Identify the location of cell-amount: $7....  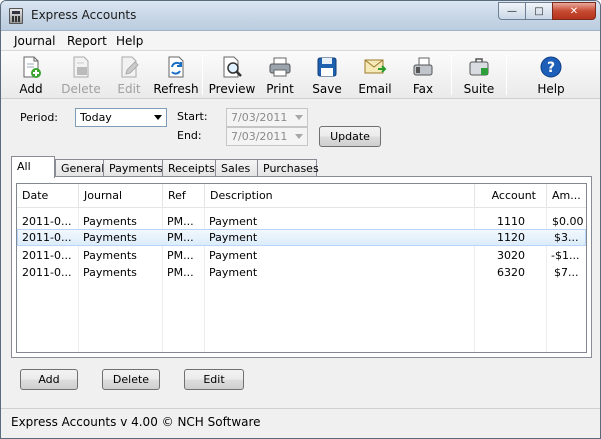
(566, 272).